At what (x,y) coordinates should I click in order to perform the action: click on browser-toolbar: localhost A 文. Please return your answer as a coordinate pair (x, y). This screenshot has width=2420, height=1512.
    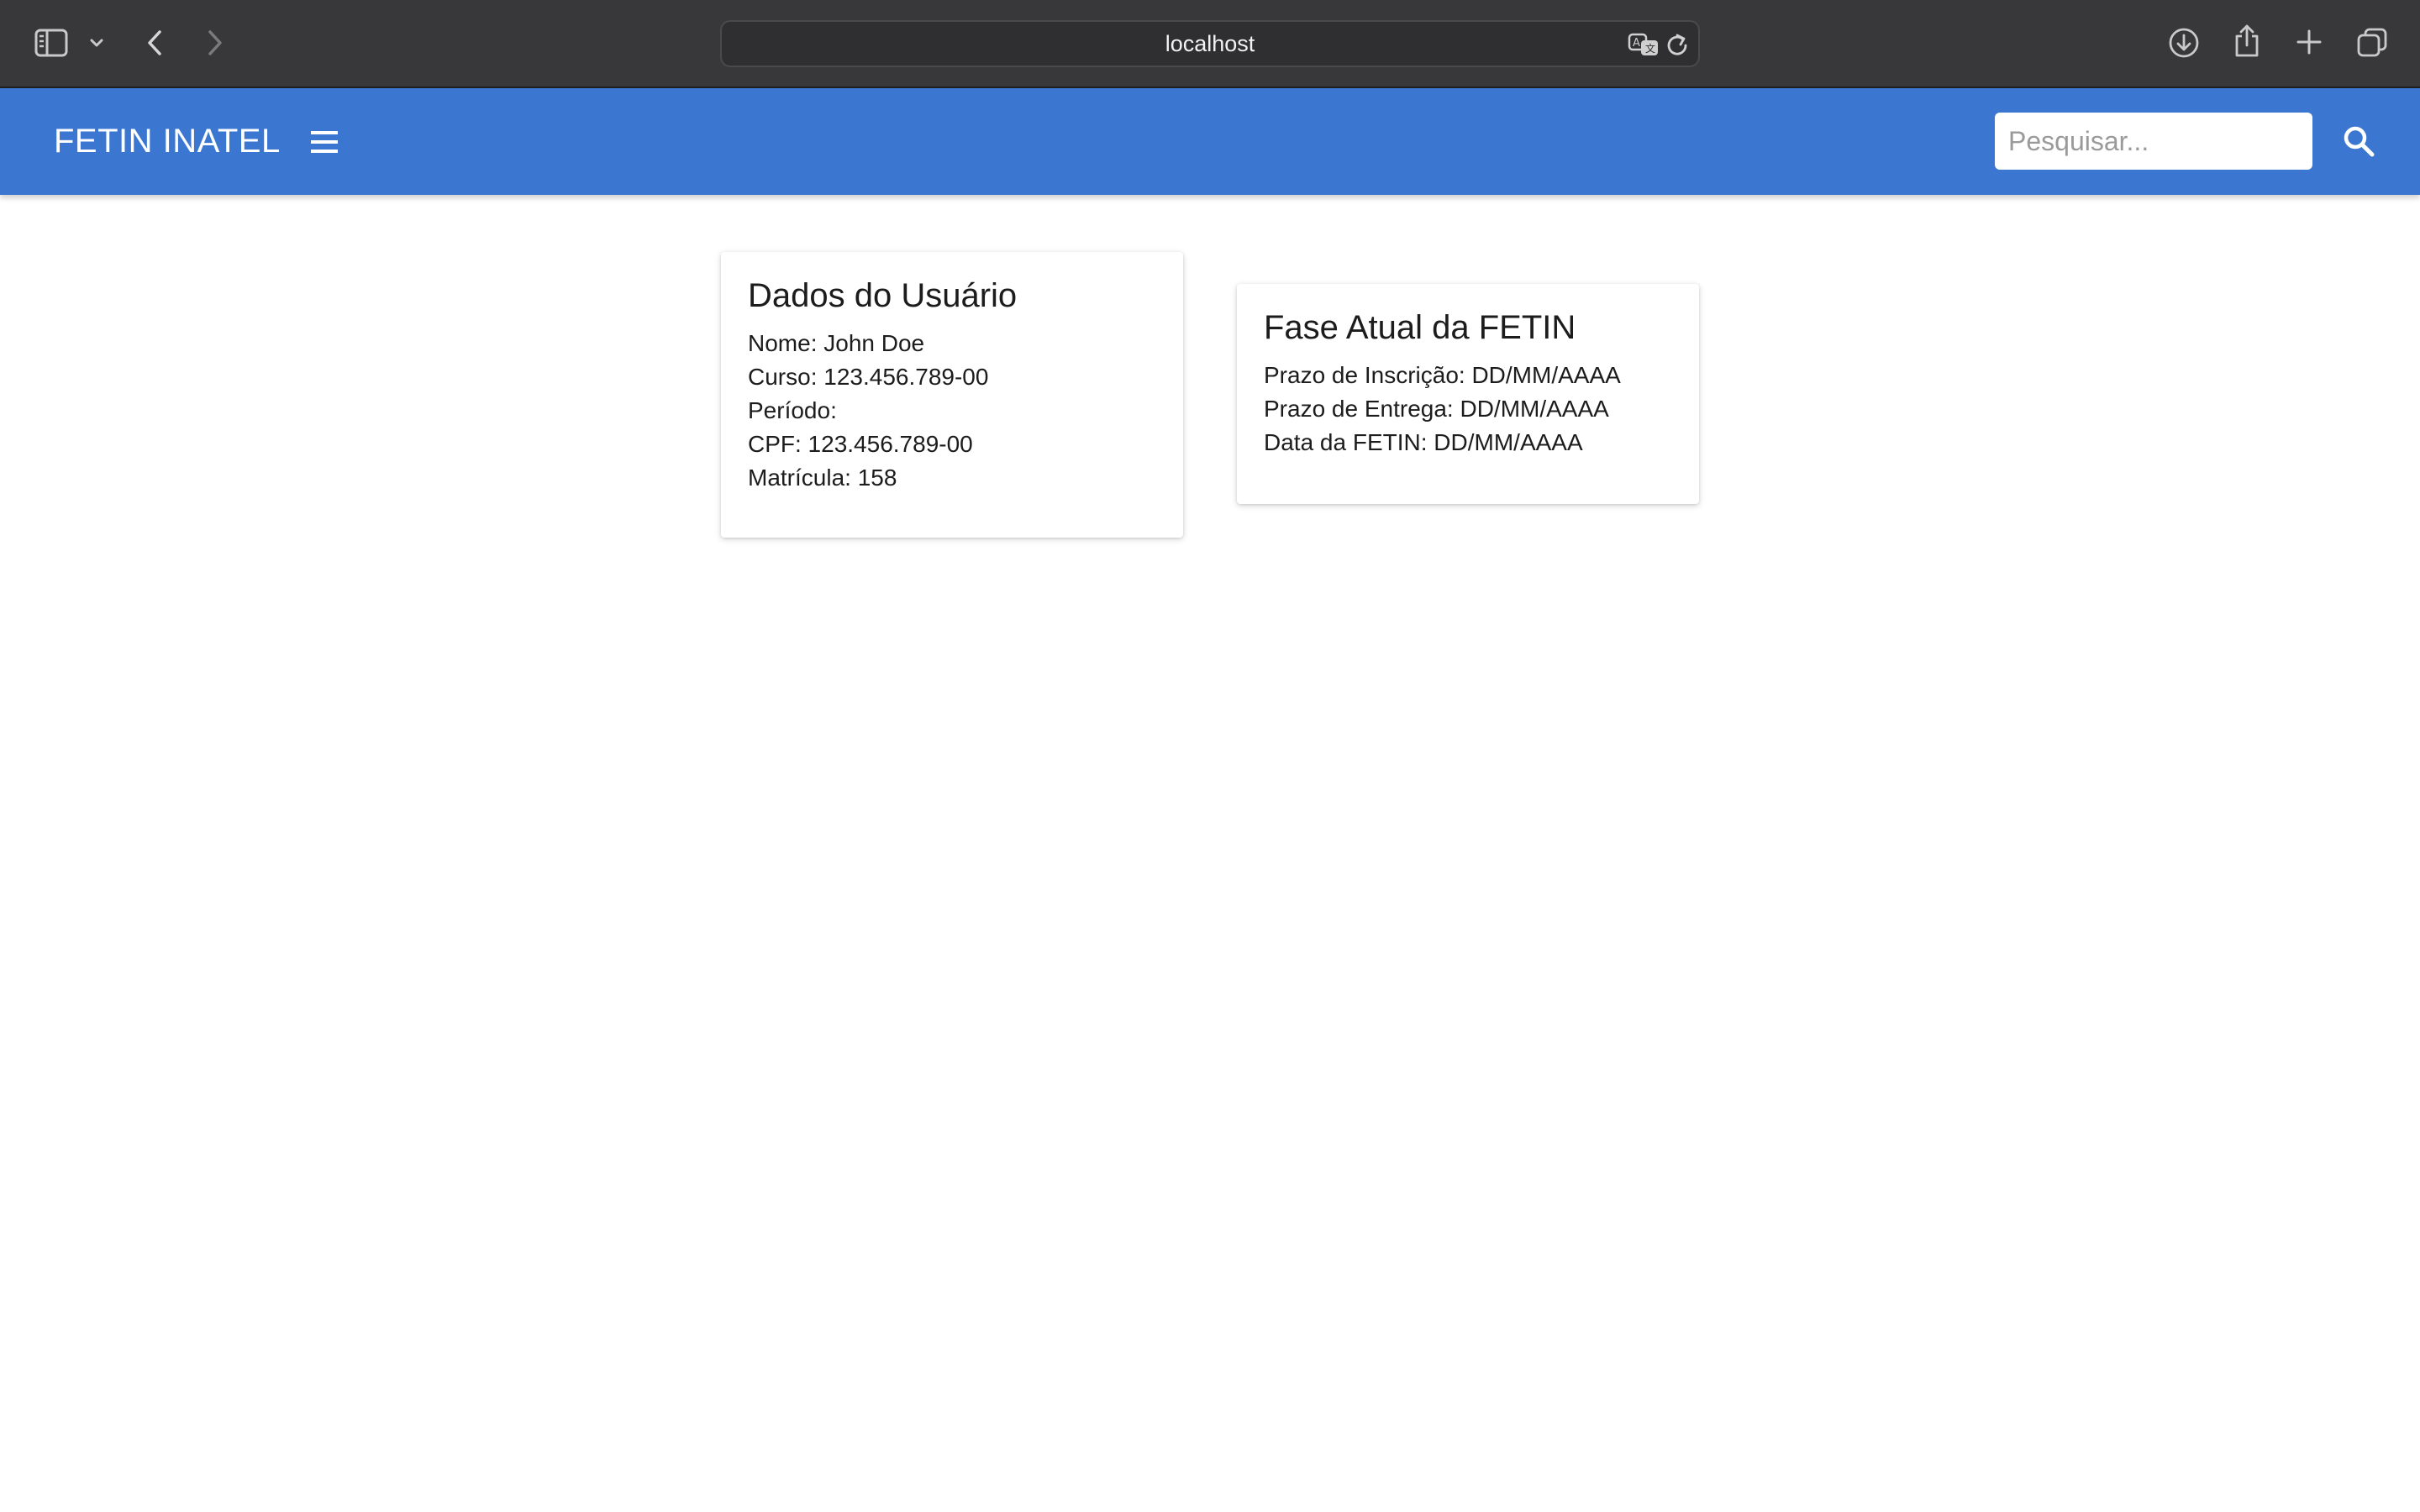
    Looking at the image, I should click on (1210, 44).